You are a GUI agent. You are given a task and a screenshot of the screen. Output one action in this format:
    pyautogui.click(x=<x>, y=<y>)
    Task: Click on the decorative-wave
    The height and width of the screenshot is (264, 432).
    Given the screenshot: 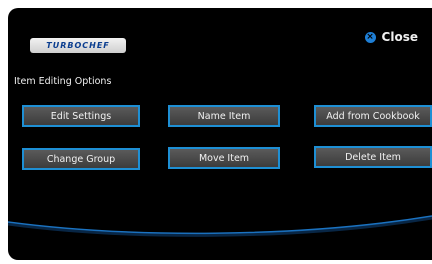 What is the action you would take?
    pyautogui.click(x=220, y=226)
    